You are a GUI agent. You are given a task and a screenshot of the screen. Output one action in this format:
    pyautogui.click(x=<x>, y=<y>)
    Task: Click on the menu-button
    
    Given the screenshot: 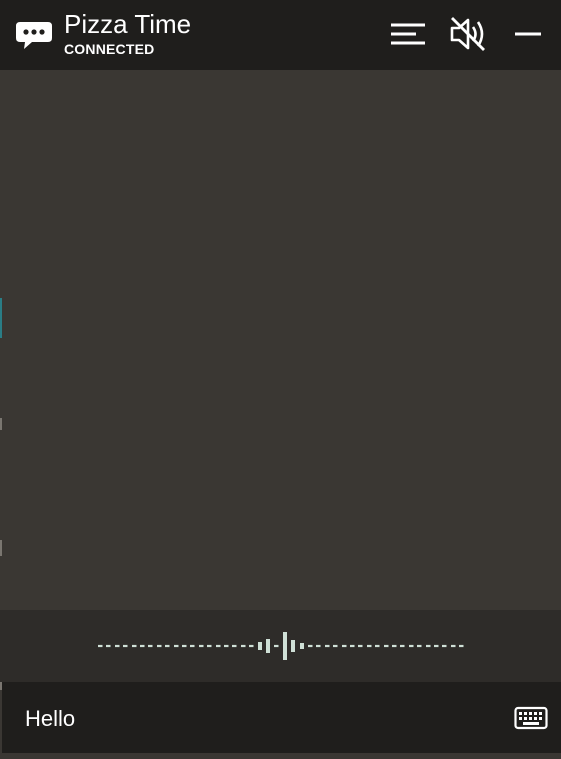 What is the action you would take?
    pyautogui.click(x=408, y=34)
    